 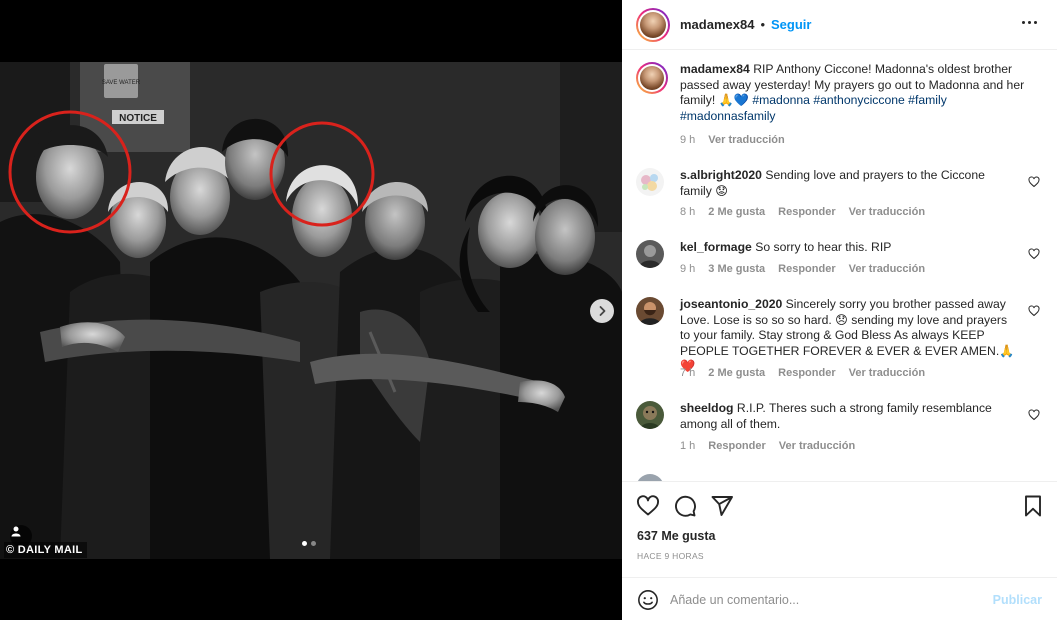 What do you see at coordinates (715, 69) in the screenshot?
I see `caption-username: madamex84` at bounding box center [715, 69].